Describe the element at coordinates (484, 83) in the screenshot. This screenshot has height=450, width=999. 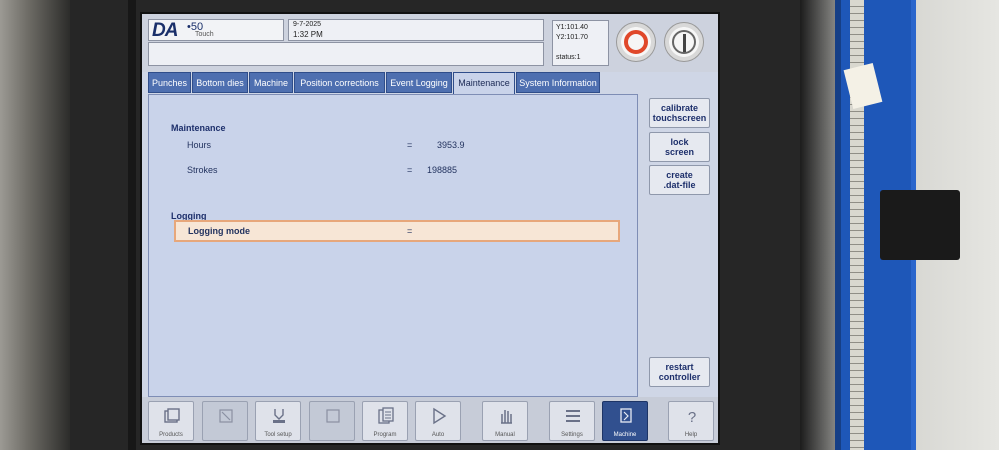
I see `tab-maintenance: Maintenance` at that location.